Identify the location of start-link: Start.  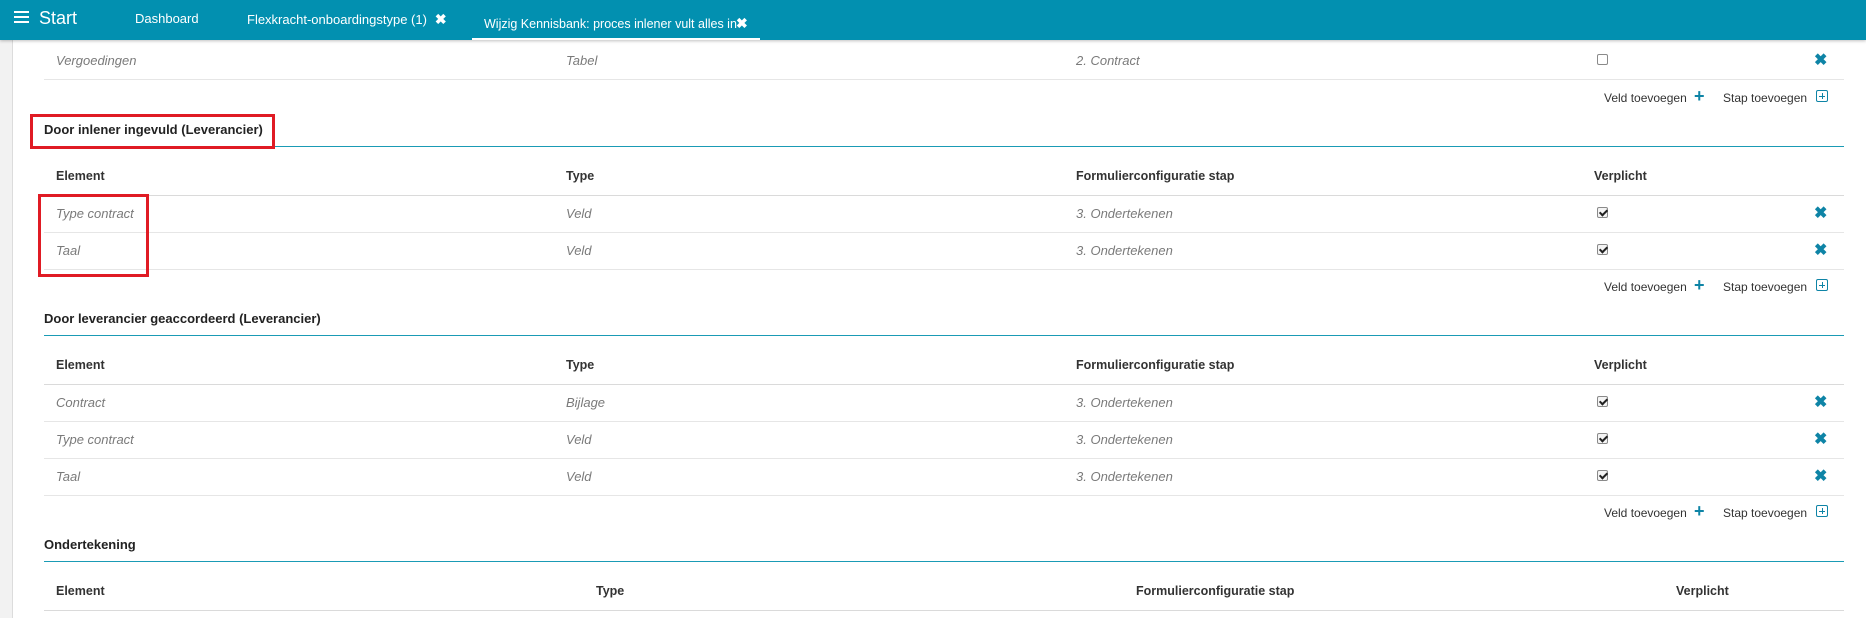
(58, 18).